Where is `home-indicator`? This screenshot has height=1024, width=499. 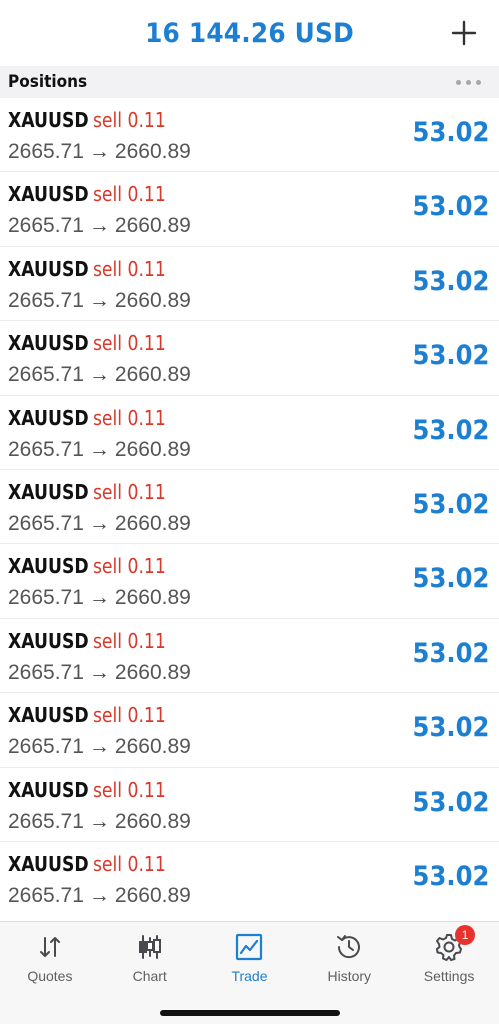
home-indicator is located at coordinates (250, 1013).